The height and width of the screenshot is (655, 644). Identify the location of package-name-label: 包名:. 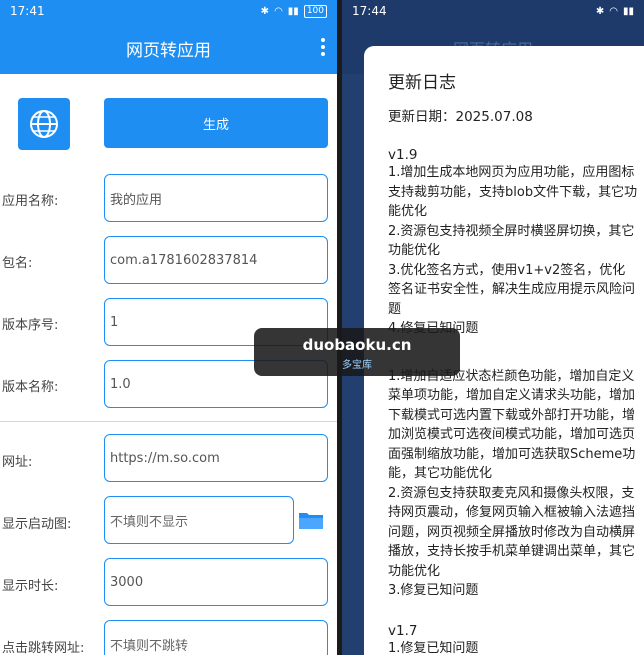
(17, 263).